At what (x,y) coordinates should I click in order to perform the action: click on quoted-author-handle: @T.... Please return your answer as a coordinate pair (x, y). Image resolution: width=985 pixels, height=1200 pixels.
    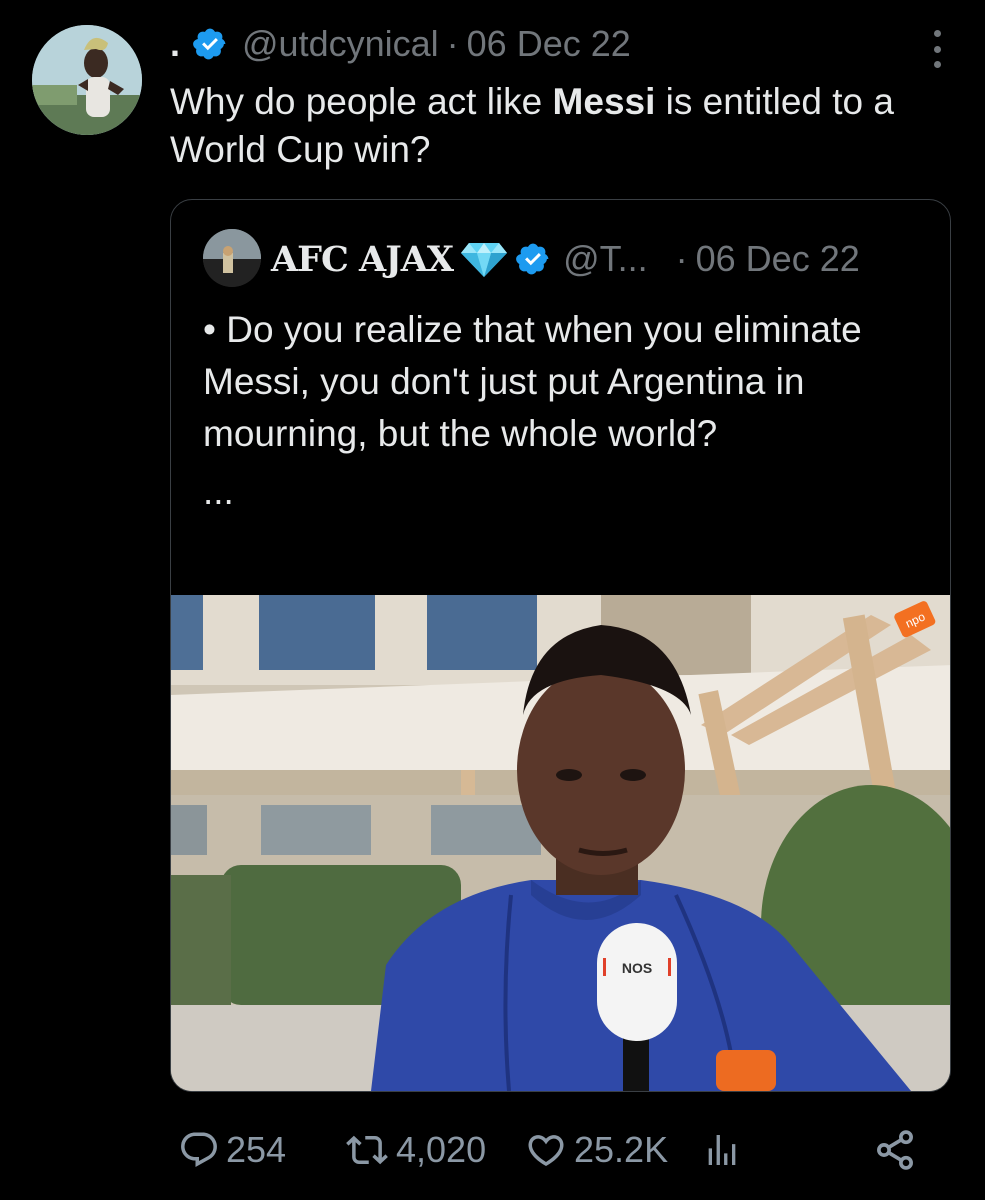
    Looking at the image, I should click on (605, 259).